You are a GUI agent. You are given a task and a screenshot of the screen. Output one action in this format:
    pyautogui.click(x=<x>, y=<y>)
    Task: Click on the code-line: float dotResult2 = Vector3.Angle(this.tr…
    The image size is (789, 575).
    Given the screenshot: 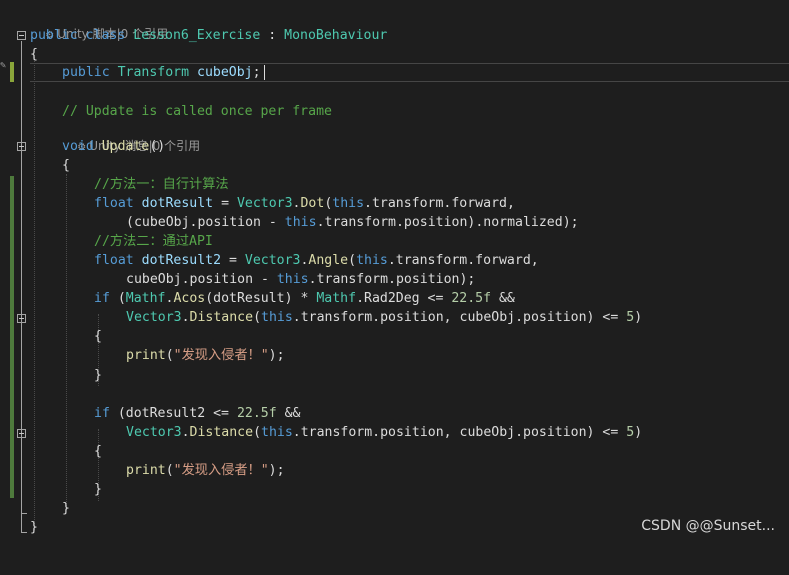 What is the action you would take?
    pyautogui.click(x=394, y=260)
    